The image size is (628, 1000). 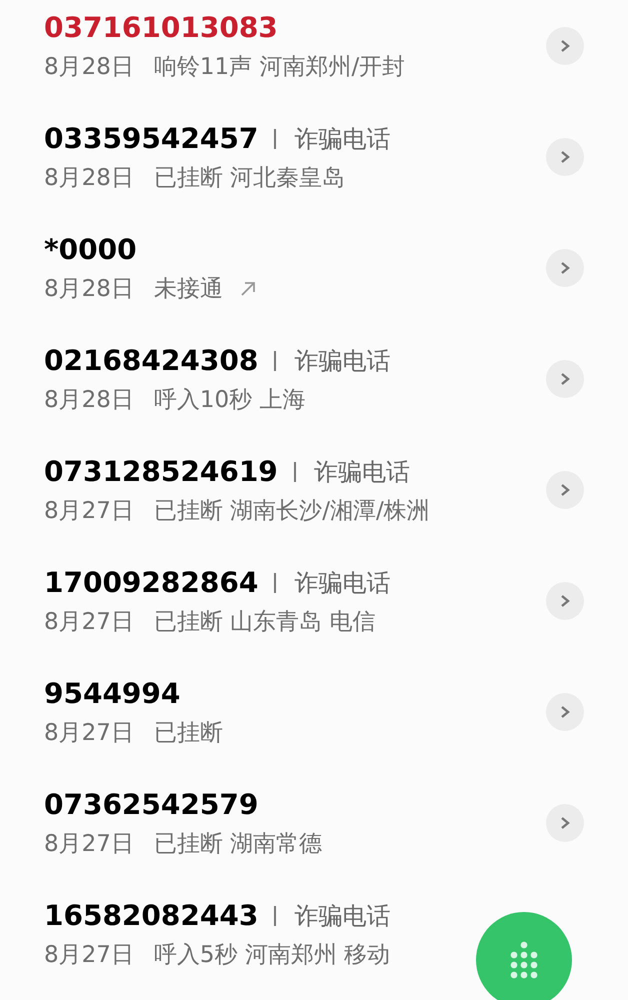 What do you see at coordinates (524, 960) in the screenshot?
I see `dialpad-icon` at bounding box center [524, 960].